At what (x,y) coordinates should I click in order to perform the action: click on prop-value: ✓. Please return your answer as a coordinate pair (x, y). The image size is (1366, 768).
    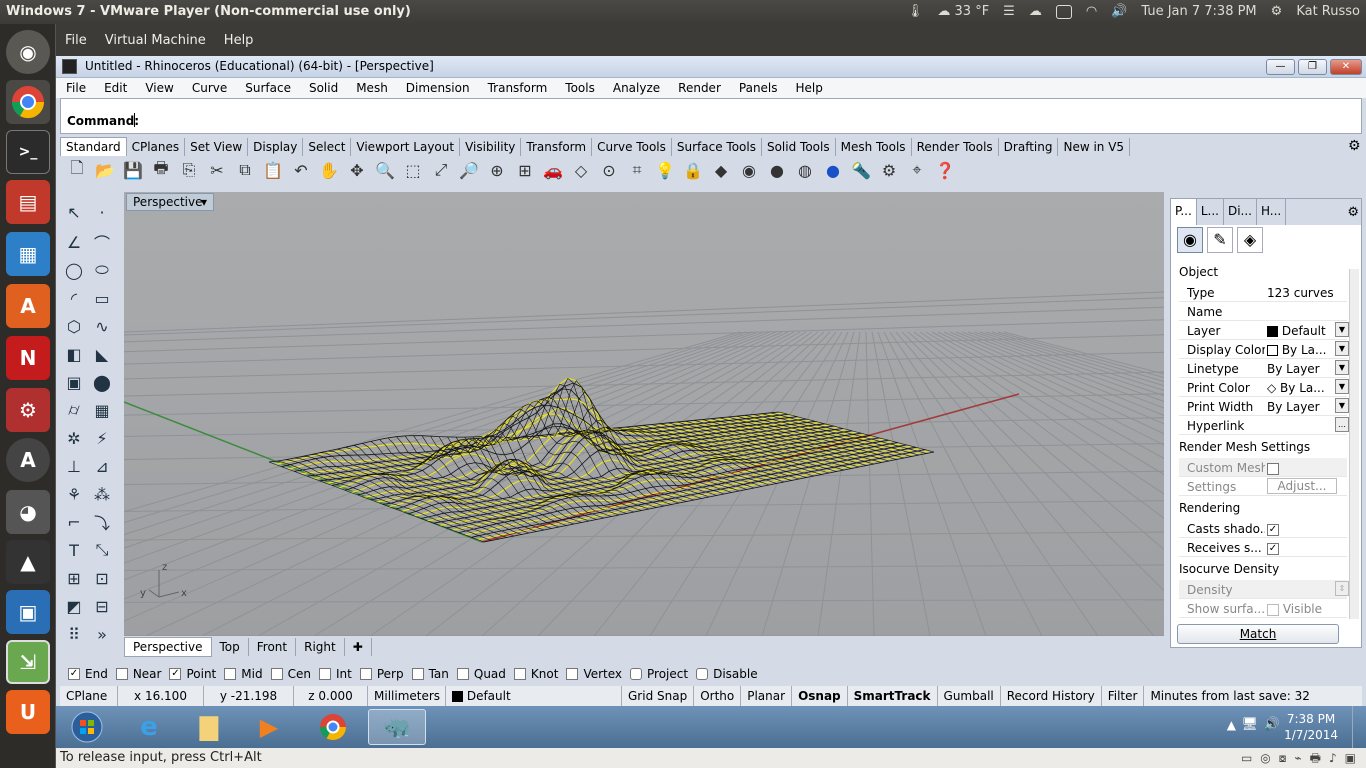
    Looking at the image, I should click on (1302, 529).